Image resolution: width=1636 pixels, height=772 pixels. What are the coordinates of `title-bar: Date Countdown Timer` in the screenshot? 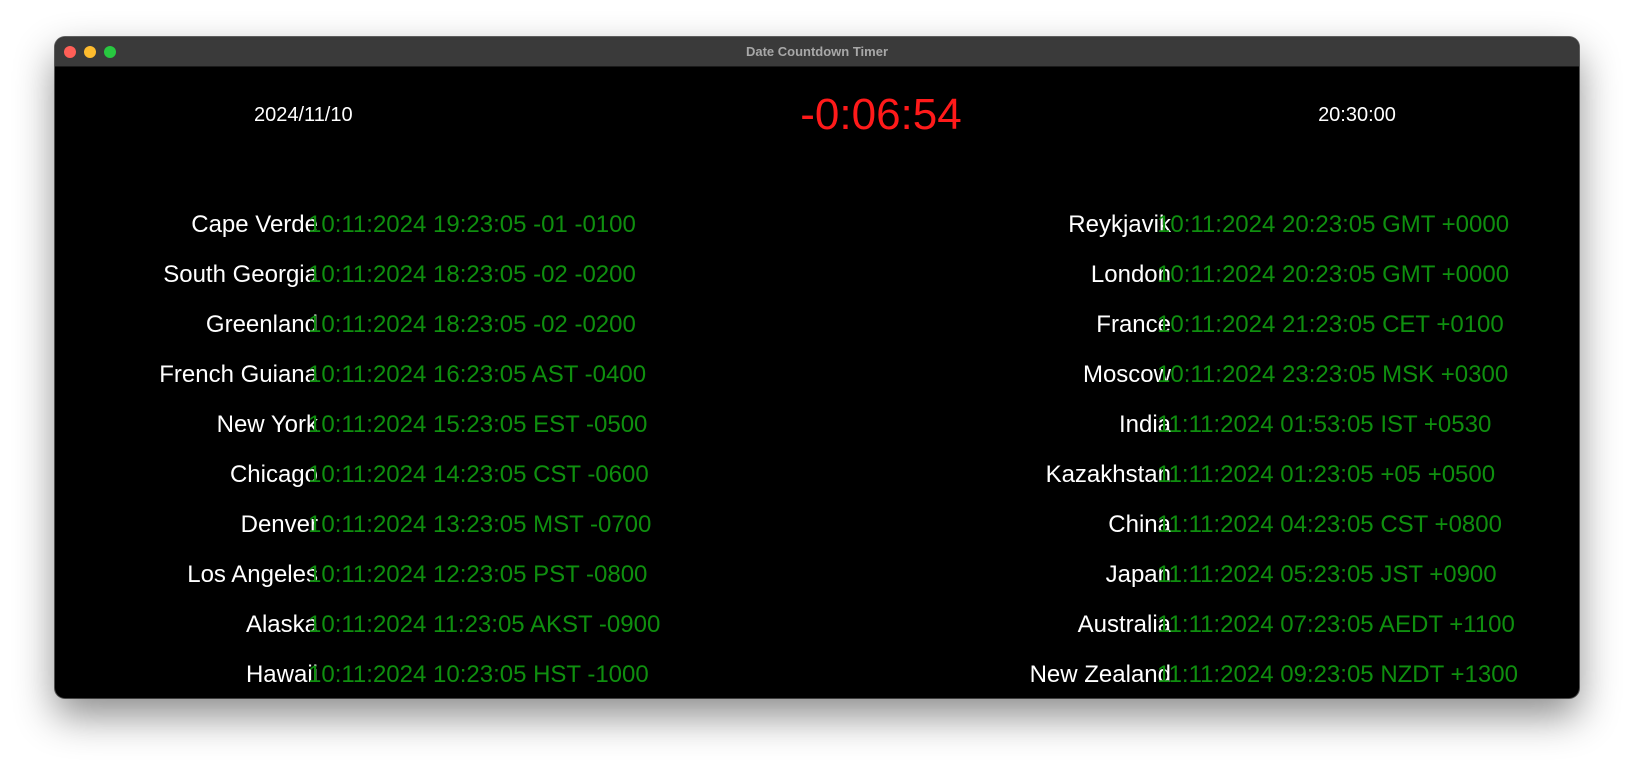 It's located at (817, 52).